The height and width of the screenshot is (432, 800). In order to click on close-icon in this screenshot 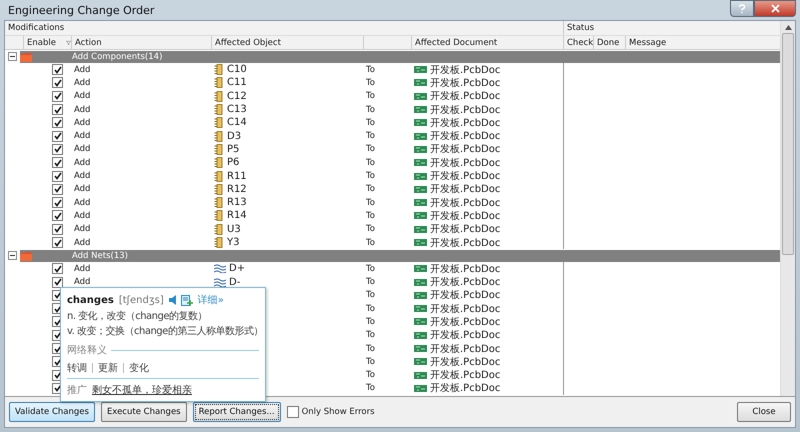, I will do `click(775, 8)`.